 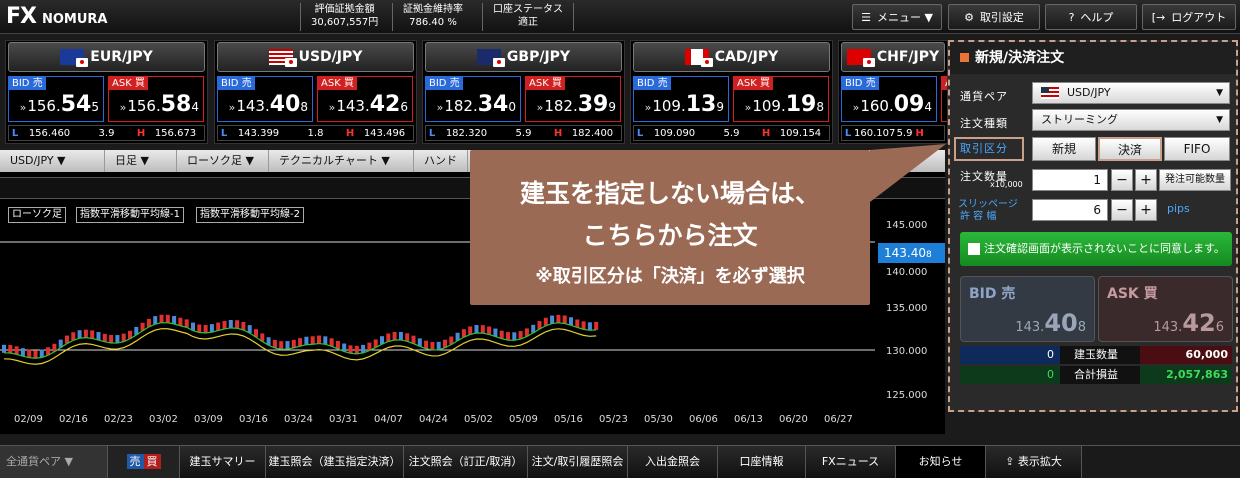 What do you see at coordinates (523, 57) in the screenshot?
I see `pair-title: GBP/JPY` at bounding box center [523, 57].